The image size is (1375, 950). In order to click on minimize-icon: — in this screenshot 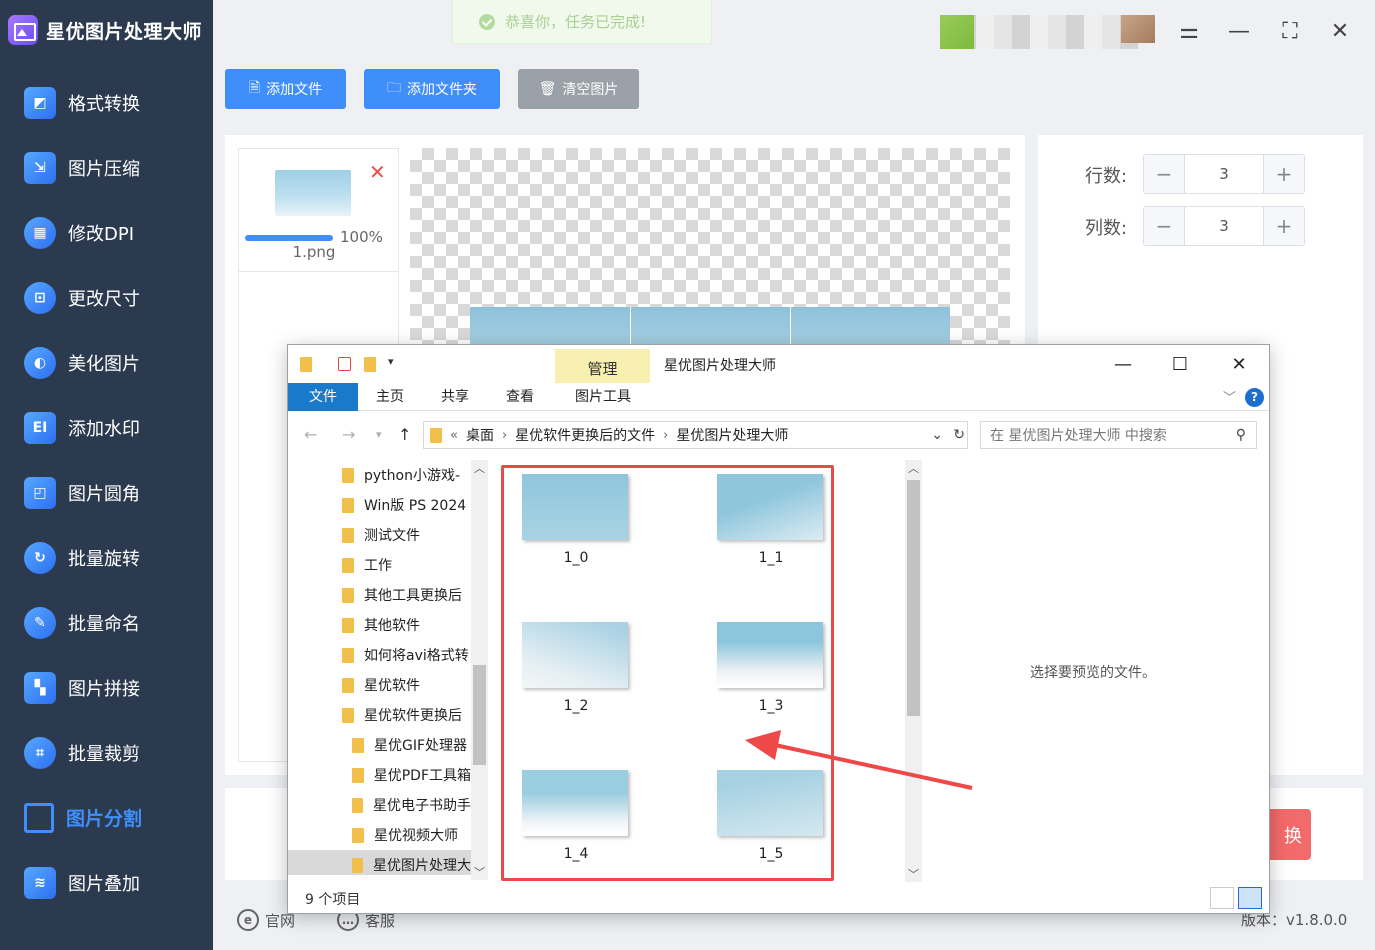, I will do `click(1239, 31)`.